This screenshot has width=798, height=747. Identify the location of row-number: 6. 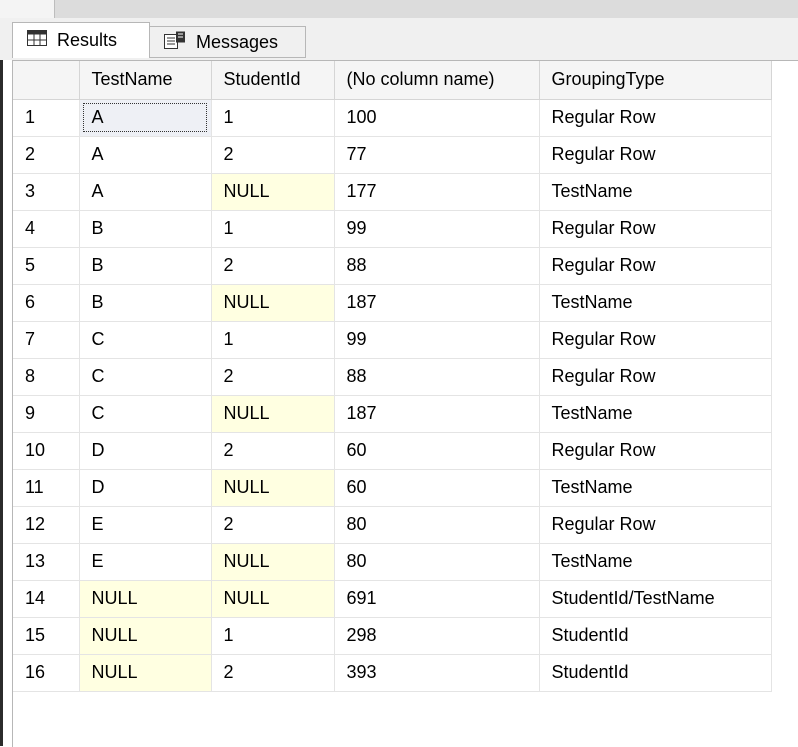
(46, 303).